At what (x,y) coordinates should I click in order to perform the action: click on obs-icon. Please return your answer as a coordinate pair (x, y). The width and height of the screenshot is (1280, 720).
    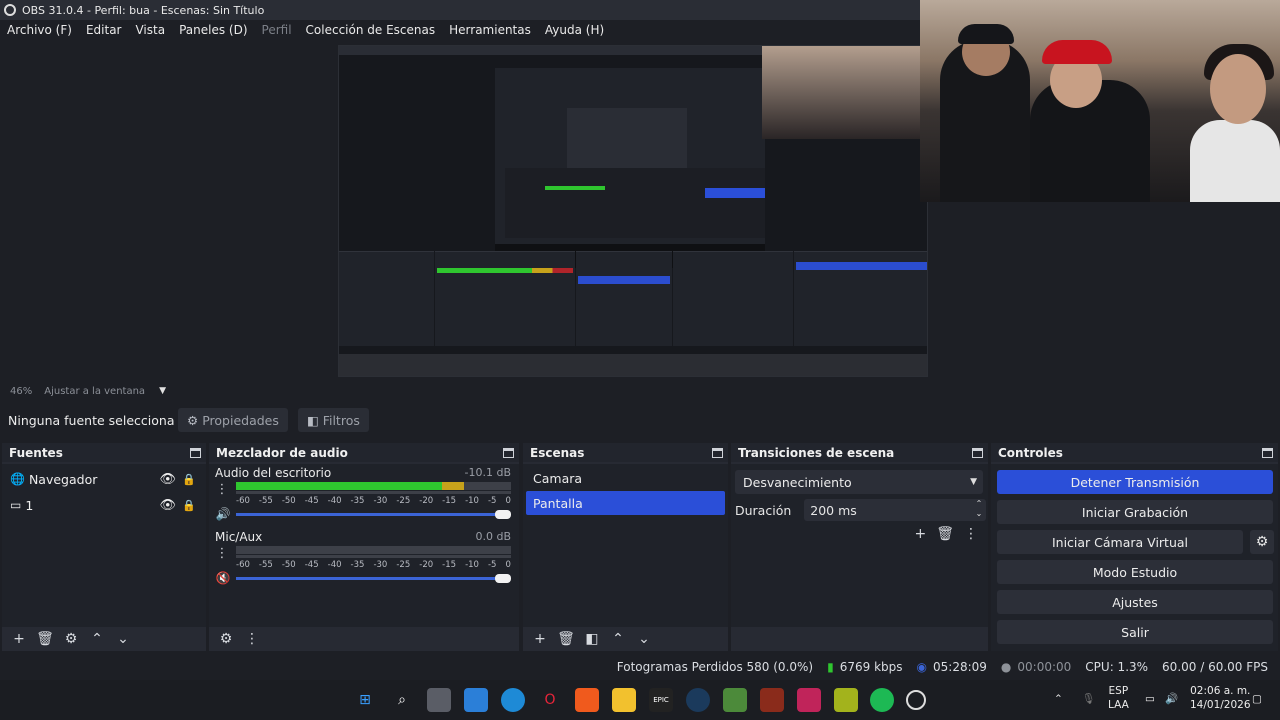
    Looking at the image, I should click on (916, 700).